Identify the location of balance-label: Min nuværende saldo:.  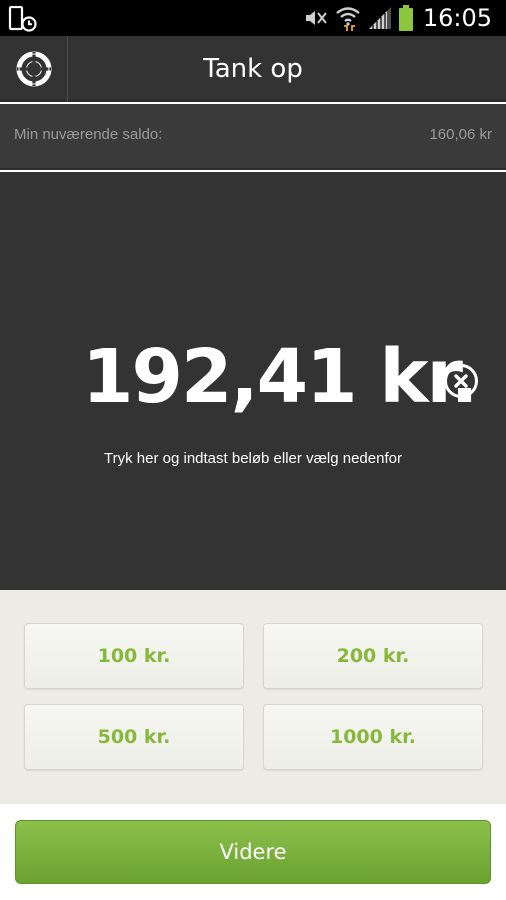
(88, 134).